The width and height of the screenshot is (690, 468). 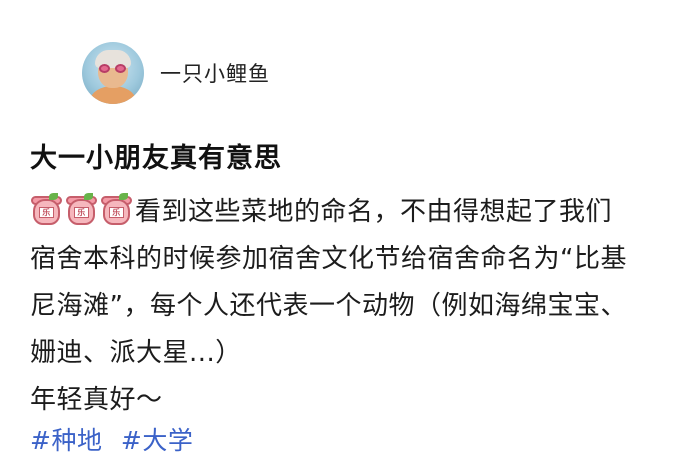 I want to click on hashtag-link: #种地, so click(x=66, y=440).